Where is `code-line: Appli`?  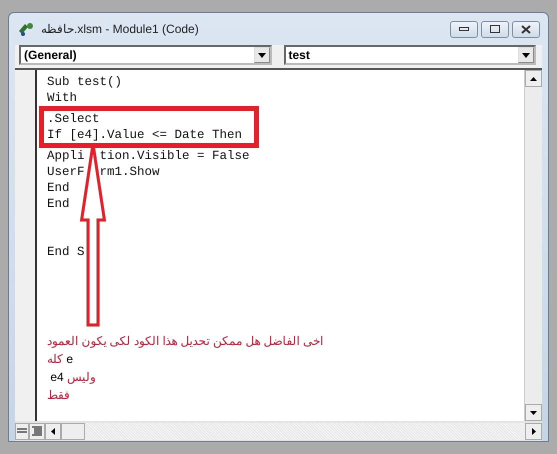 code-line: Appli is located at coordinates (66, 156).